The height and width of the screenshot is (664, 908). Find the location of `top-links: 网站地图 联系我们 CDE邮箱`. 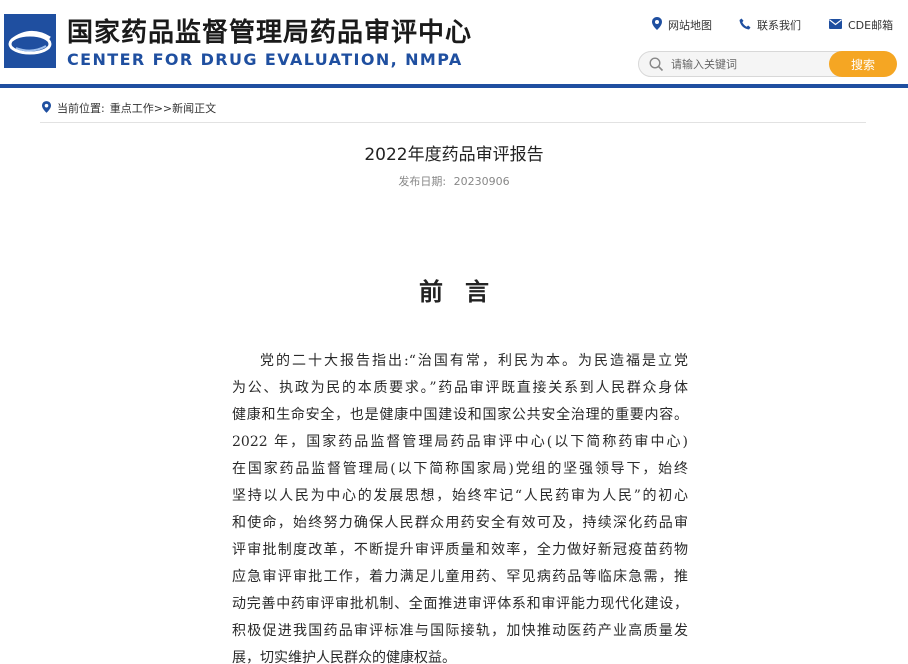

top-links: 网站地图 联系我们 CDE邮箱 is located at coordinates (772, 25).